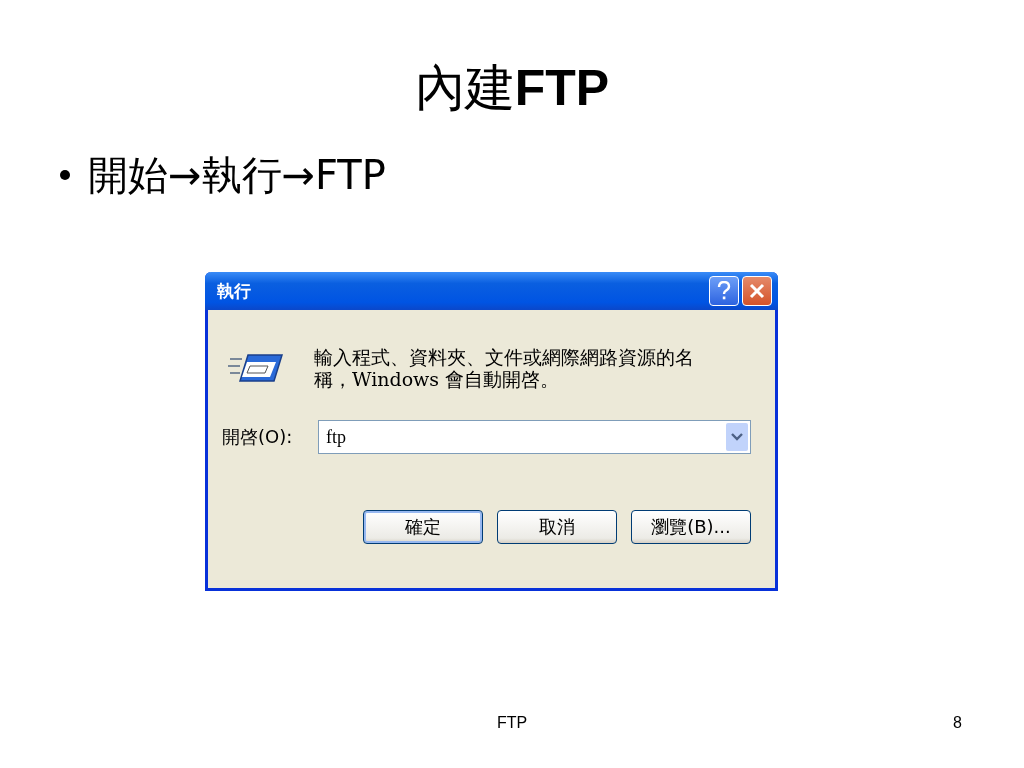 The height and width of the screenshot is (768, 1024). I want to click on question-mark-icon, so click(724, 291).